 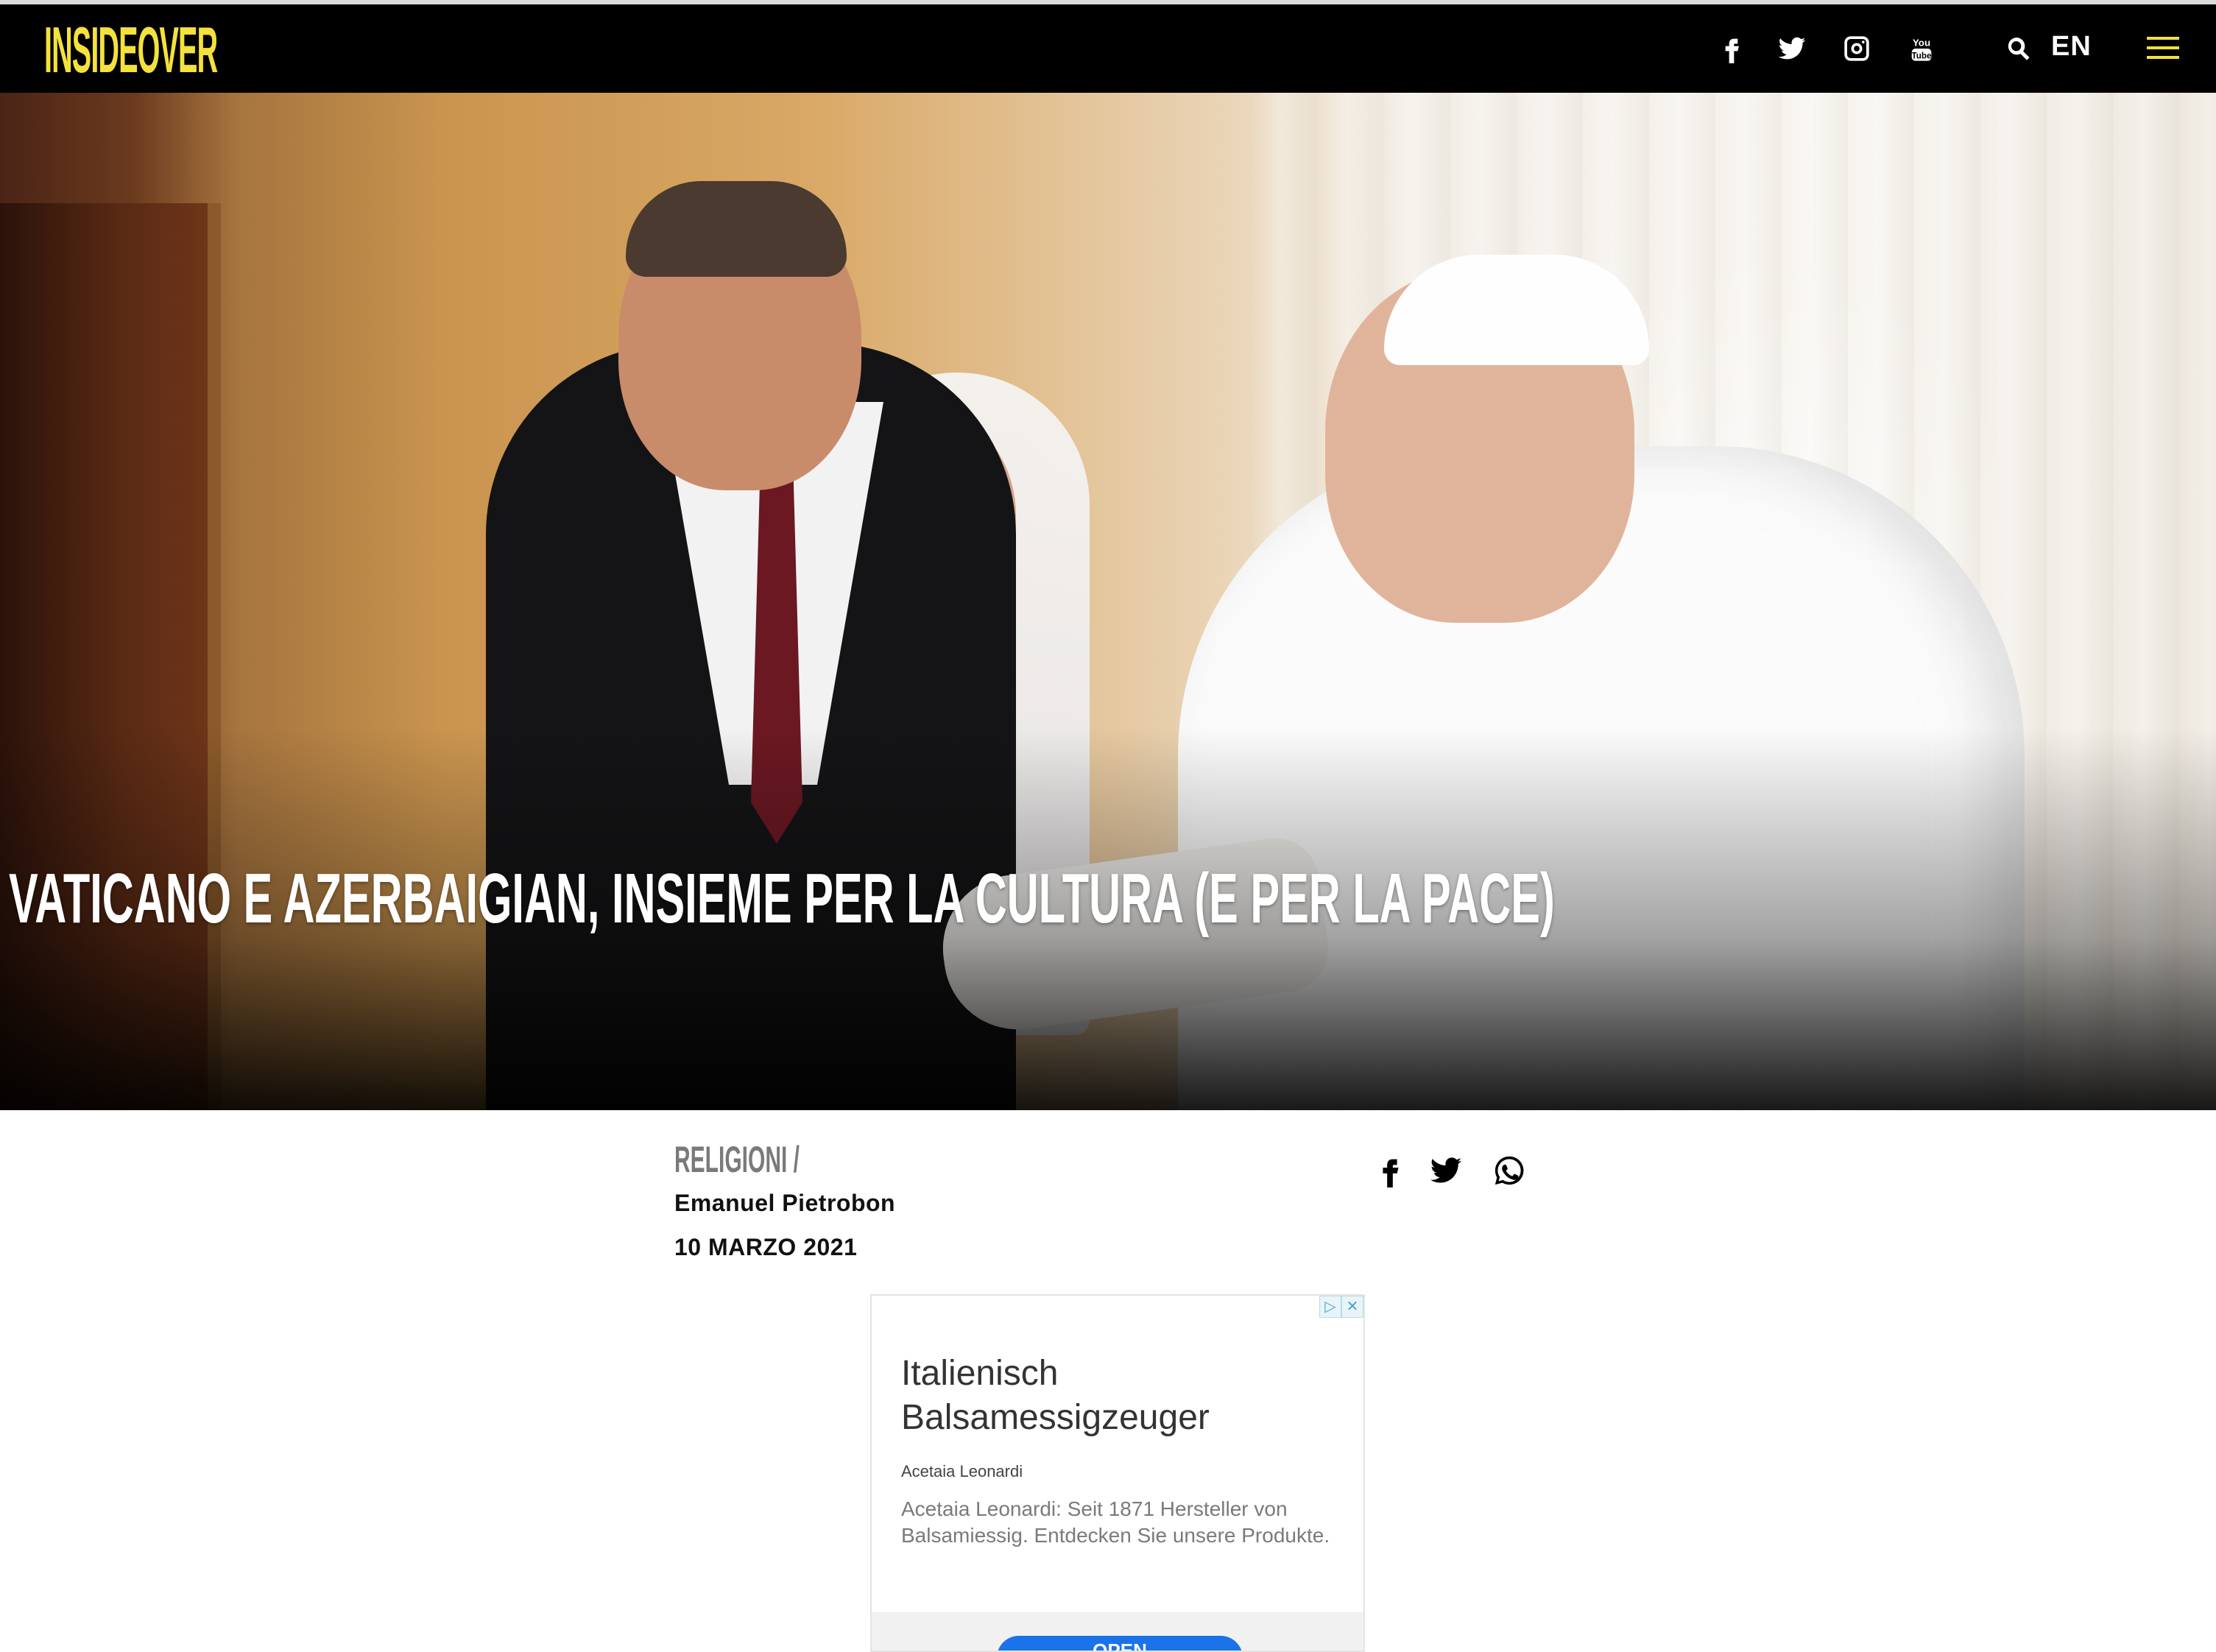 What do you see at coordinates (737, 1159) in the screenshot?
I see `category-link: RELIGIONI /` at bounding box center [737, 1159].